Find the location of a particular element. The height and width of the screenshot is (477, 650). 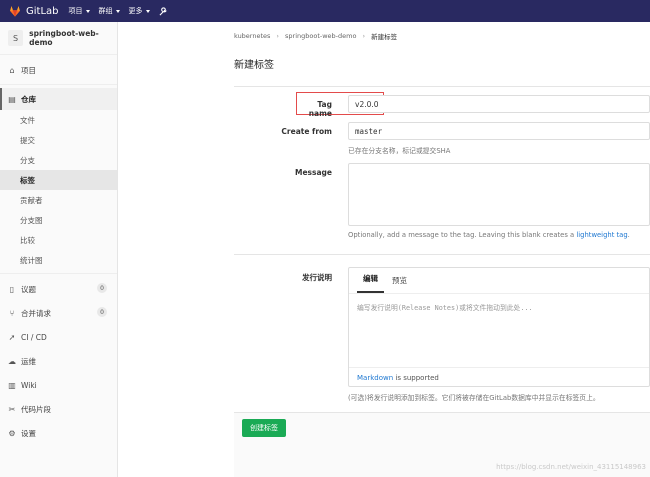

sidebar-item-operations: ☁ 运维 is located at coordinates (58, 361).